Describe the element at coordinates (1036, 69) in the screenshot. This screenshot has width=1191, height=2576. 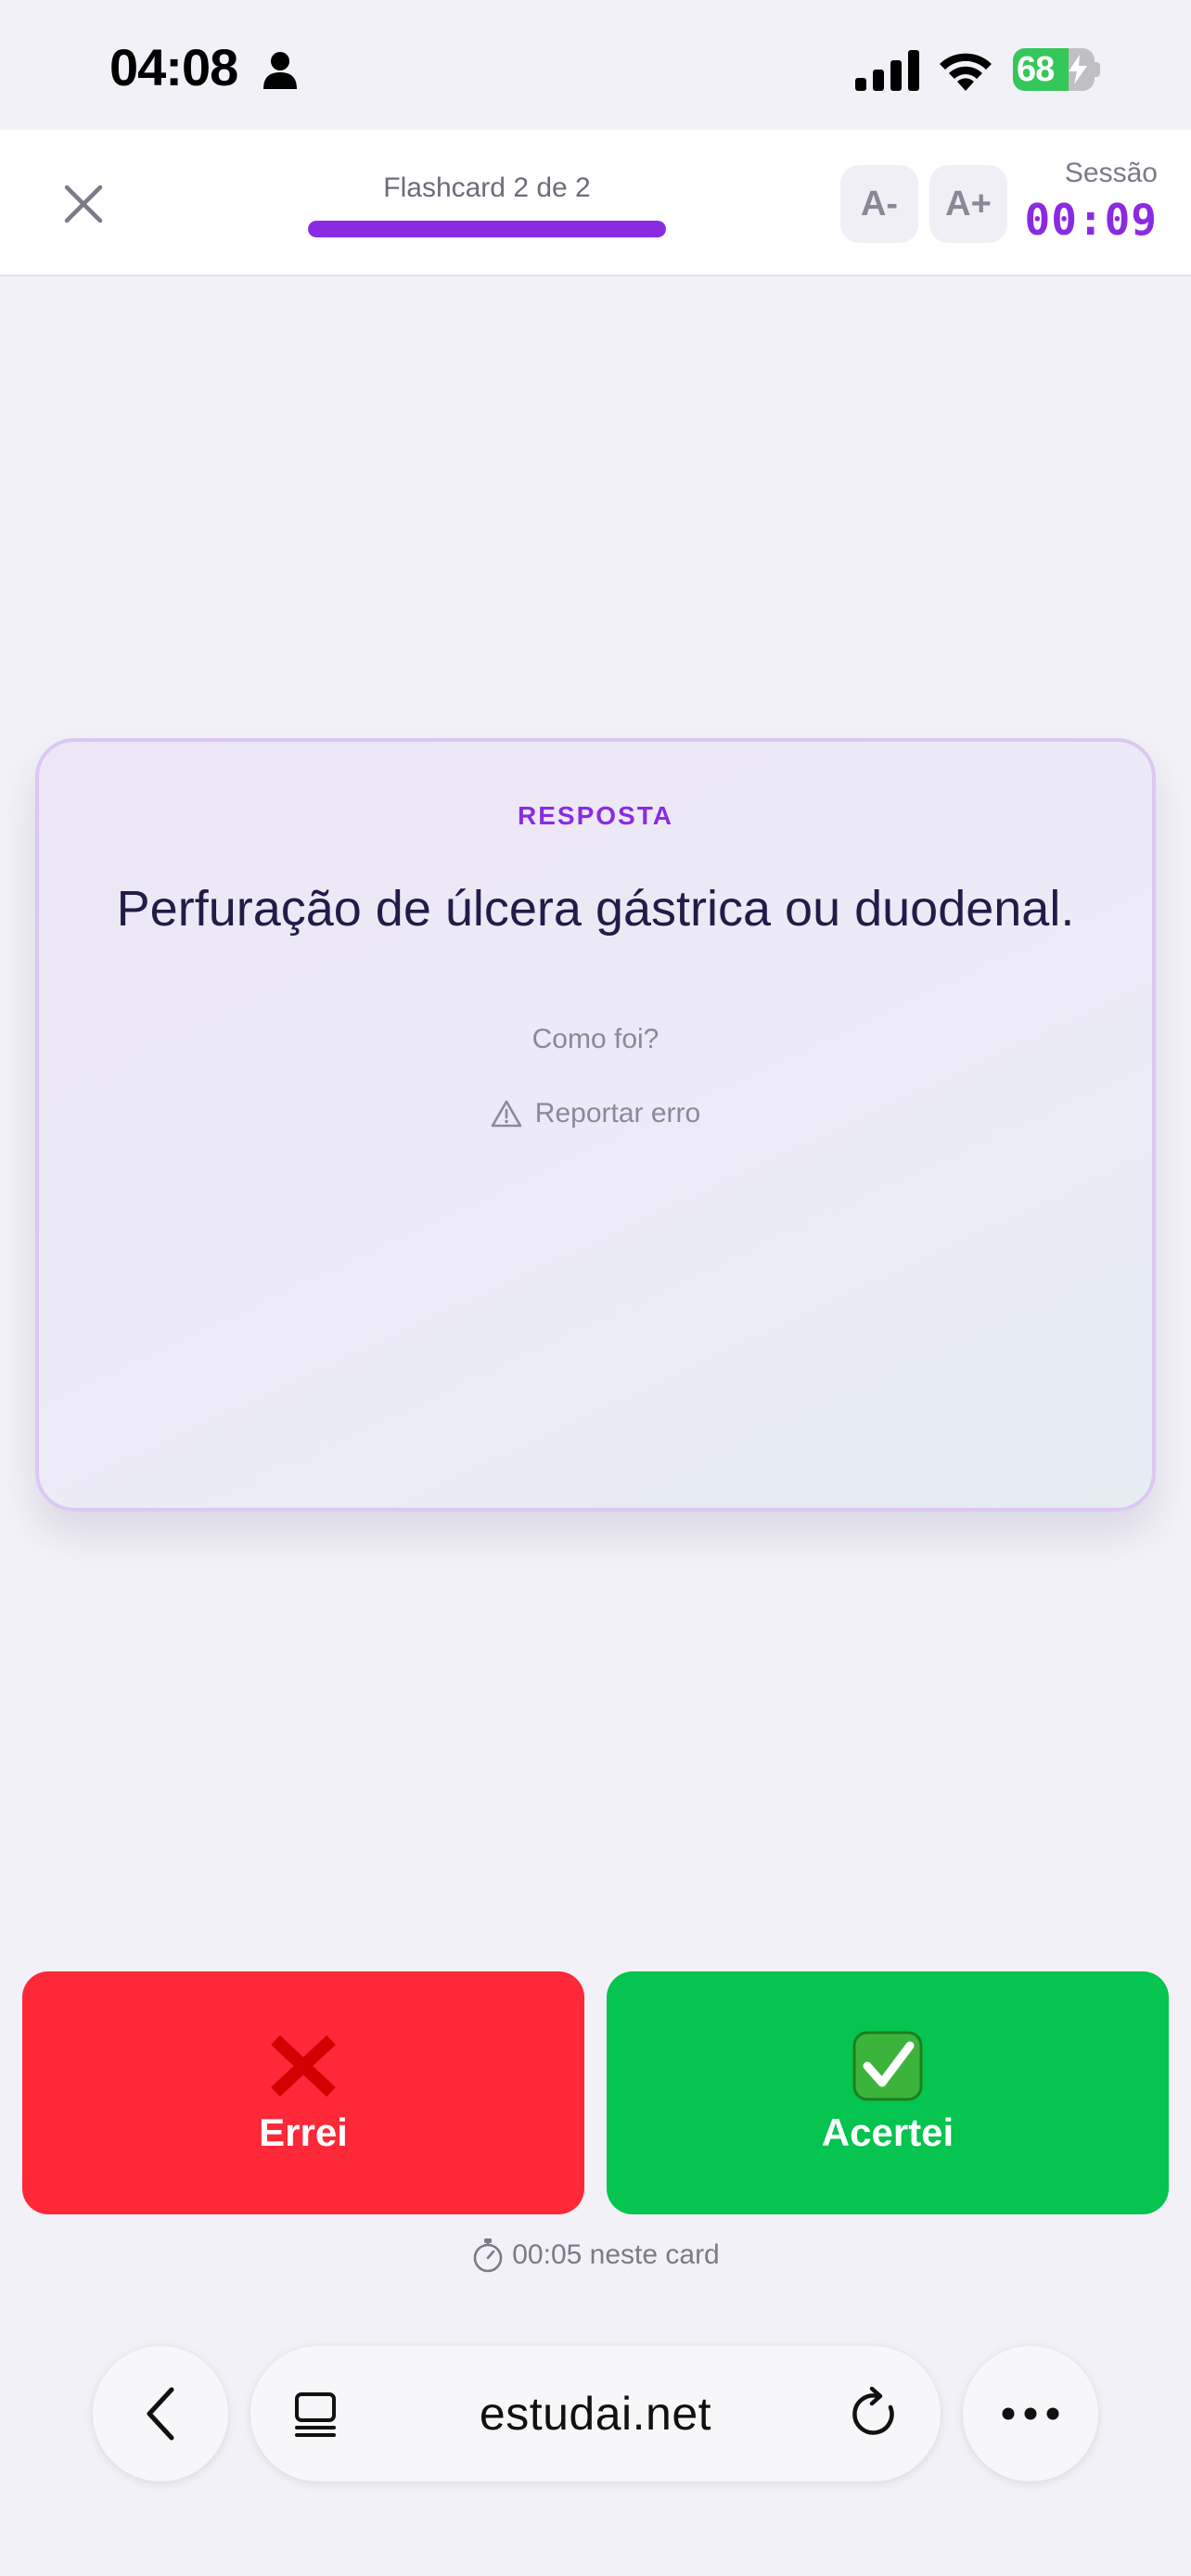
I see `battery-percentage: 68` at that location.